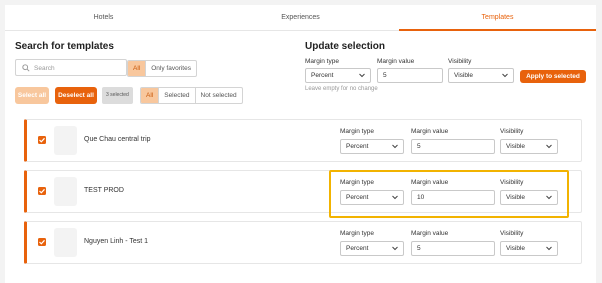 The image size is (602, 283). Describe the element at coordinates (176, 95) in the screenshot. I see `filter-selected: Selected` at that location.